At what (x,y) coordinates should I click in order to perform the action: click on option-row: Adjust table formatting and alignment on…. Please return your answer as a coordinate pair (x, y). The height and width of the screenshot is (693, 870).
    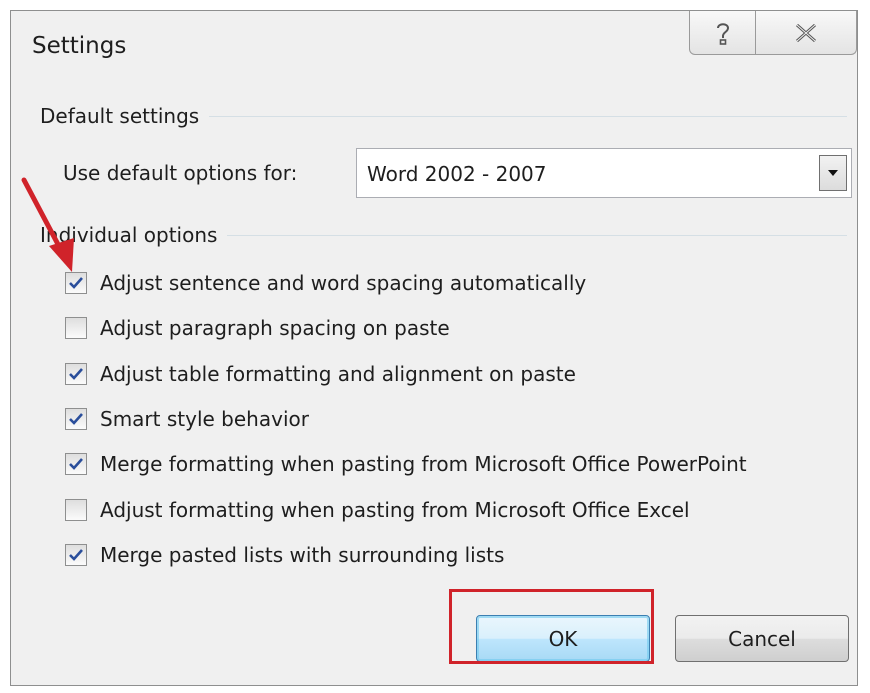
    Looking at the image, I should click on (320, 374).